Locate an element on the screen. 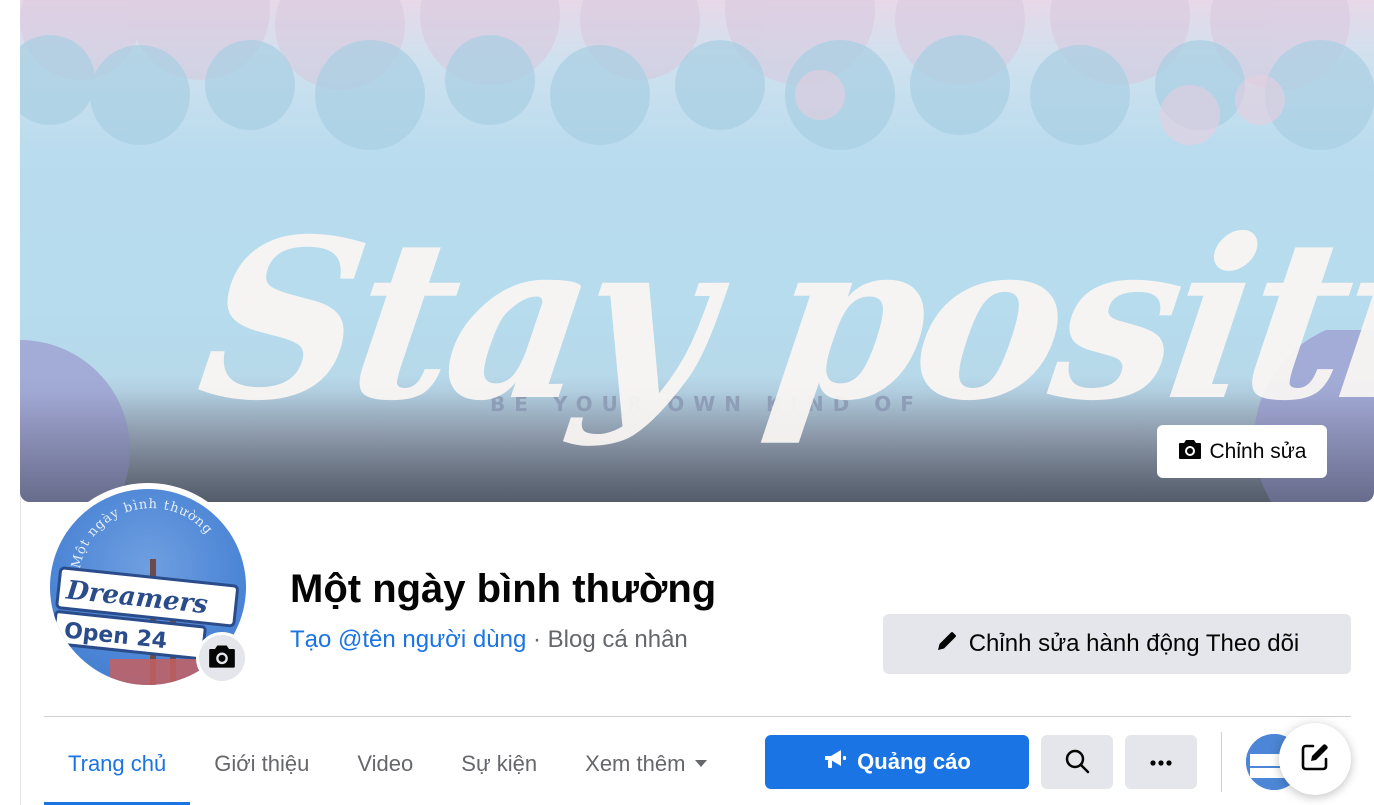 The height and width of the screenshot is (805, 1374). more-options-button is located at coordinates (1161, 762).